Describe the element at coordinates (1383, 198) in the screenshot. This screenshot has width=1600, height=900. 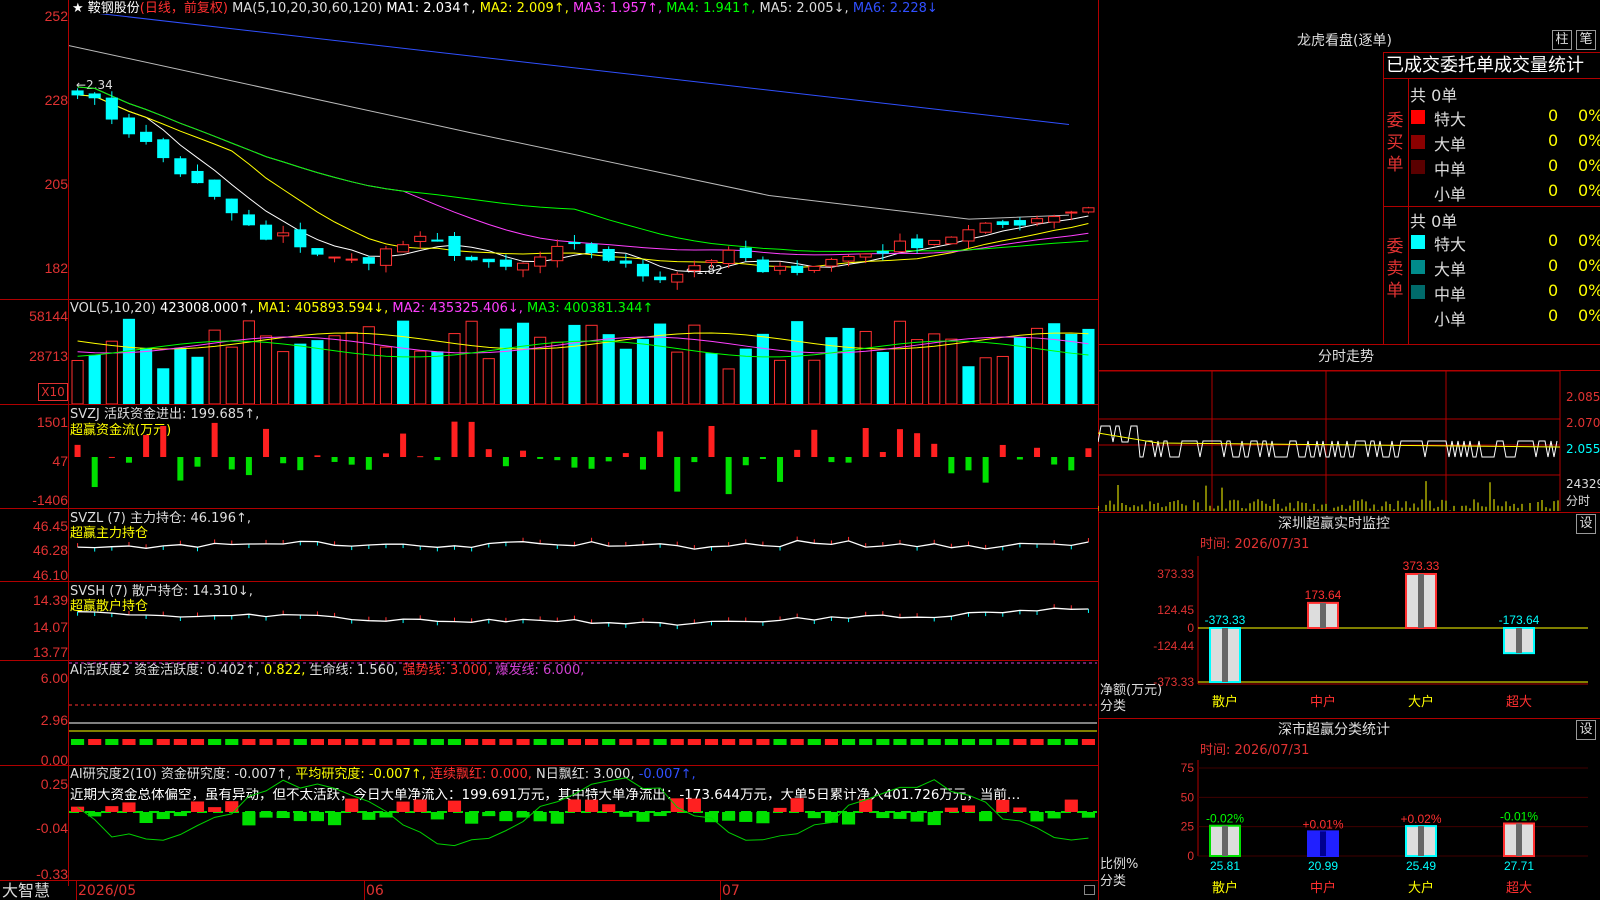
I see `stat-left-line` at that location.